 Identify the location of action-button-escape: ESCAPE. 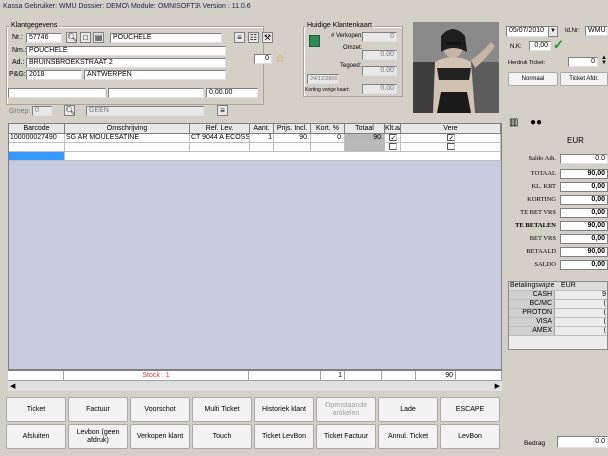
(470, 409).